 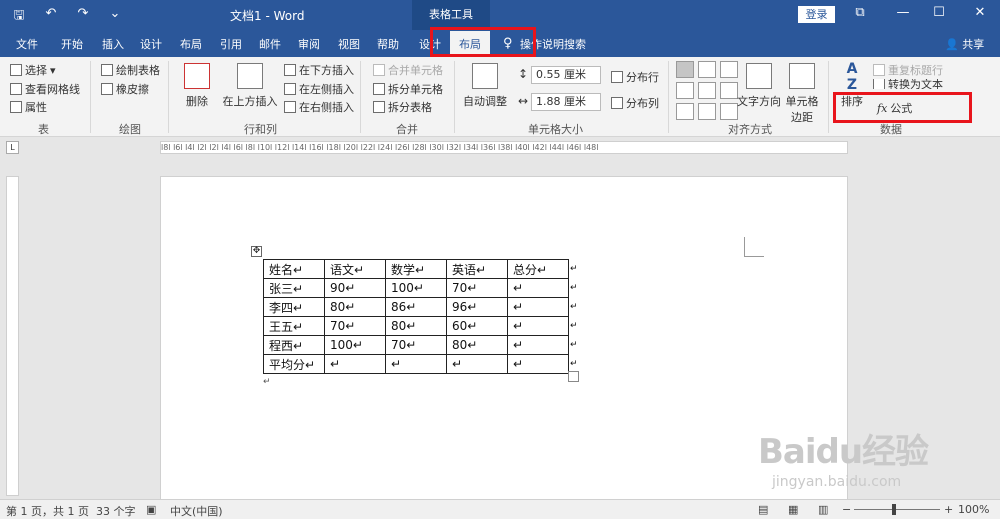 What do you see at coordinates (51, 17) in the screenshot?
I see `undo-icon: ↶` at bounding box center [51, 17].